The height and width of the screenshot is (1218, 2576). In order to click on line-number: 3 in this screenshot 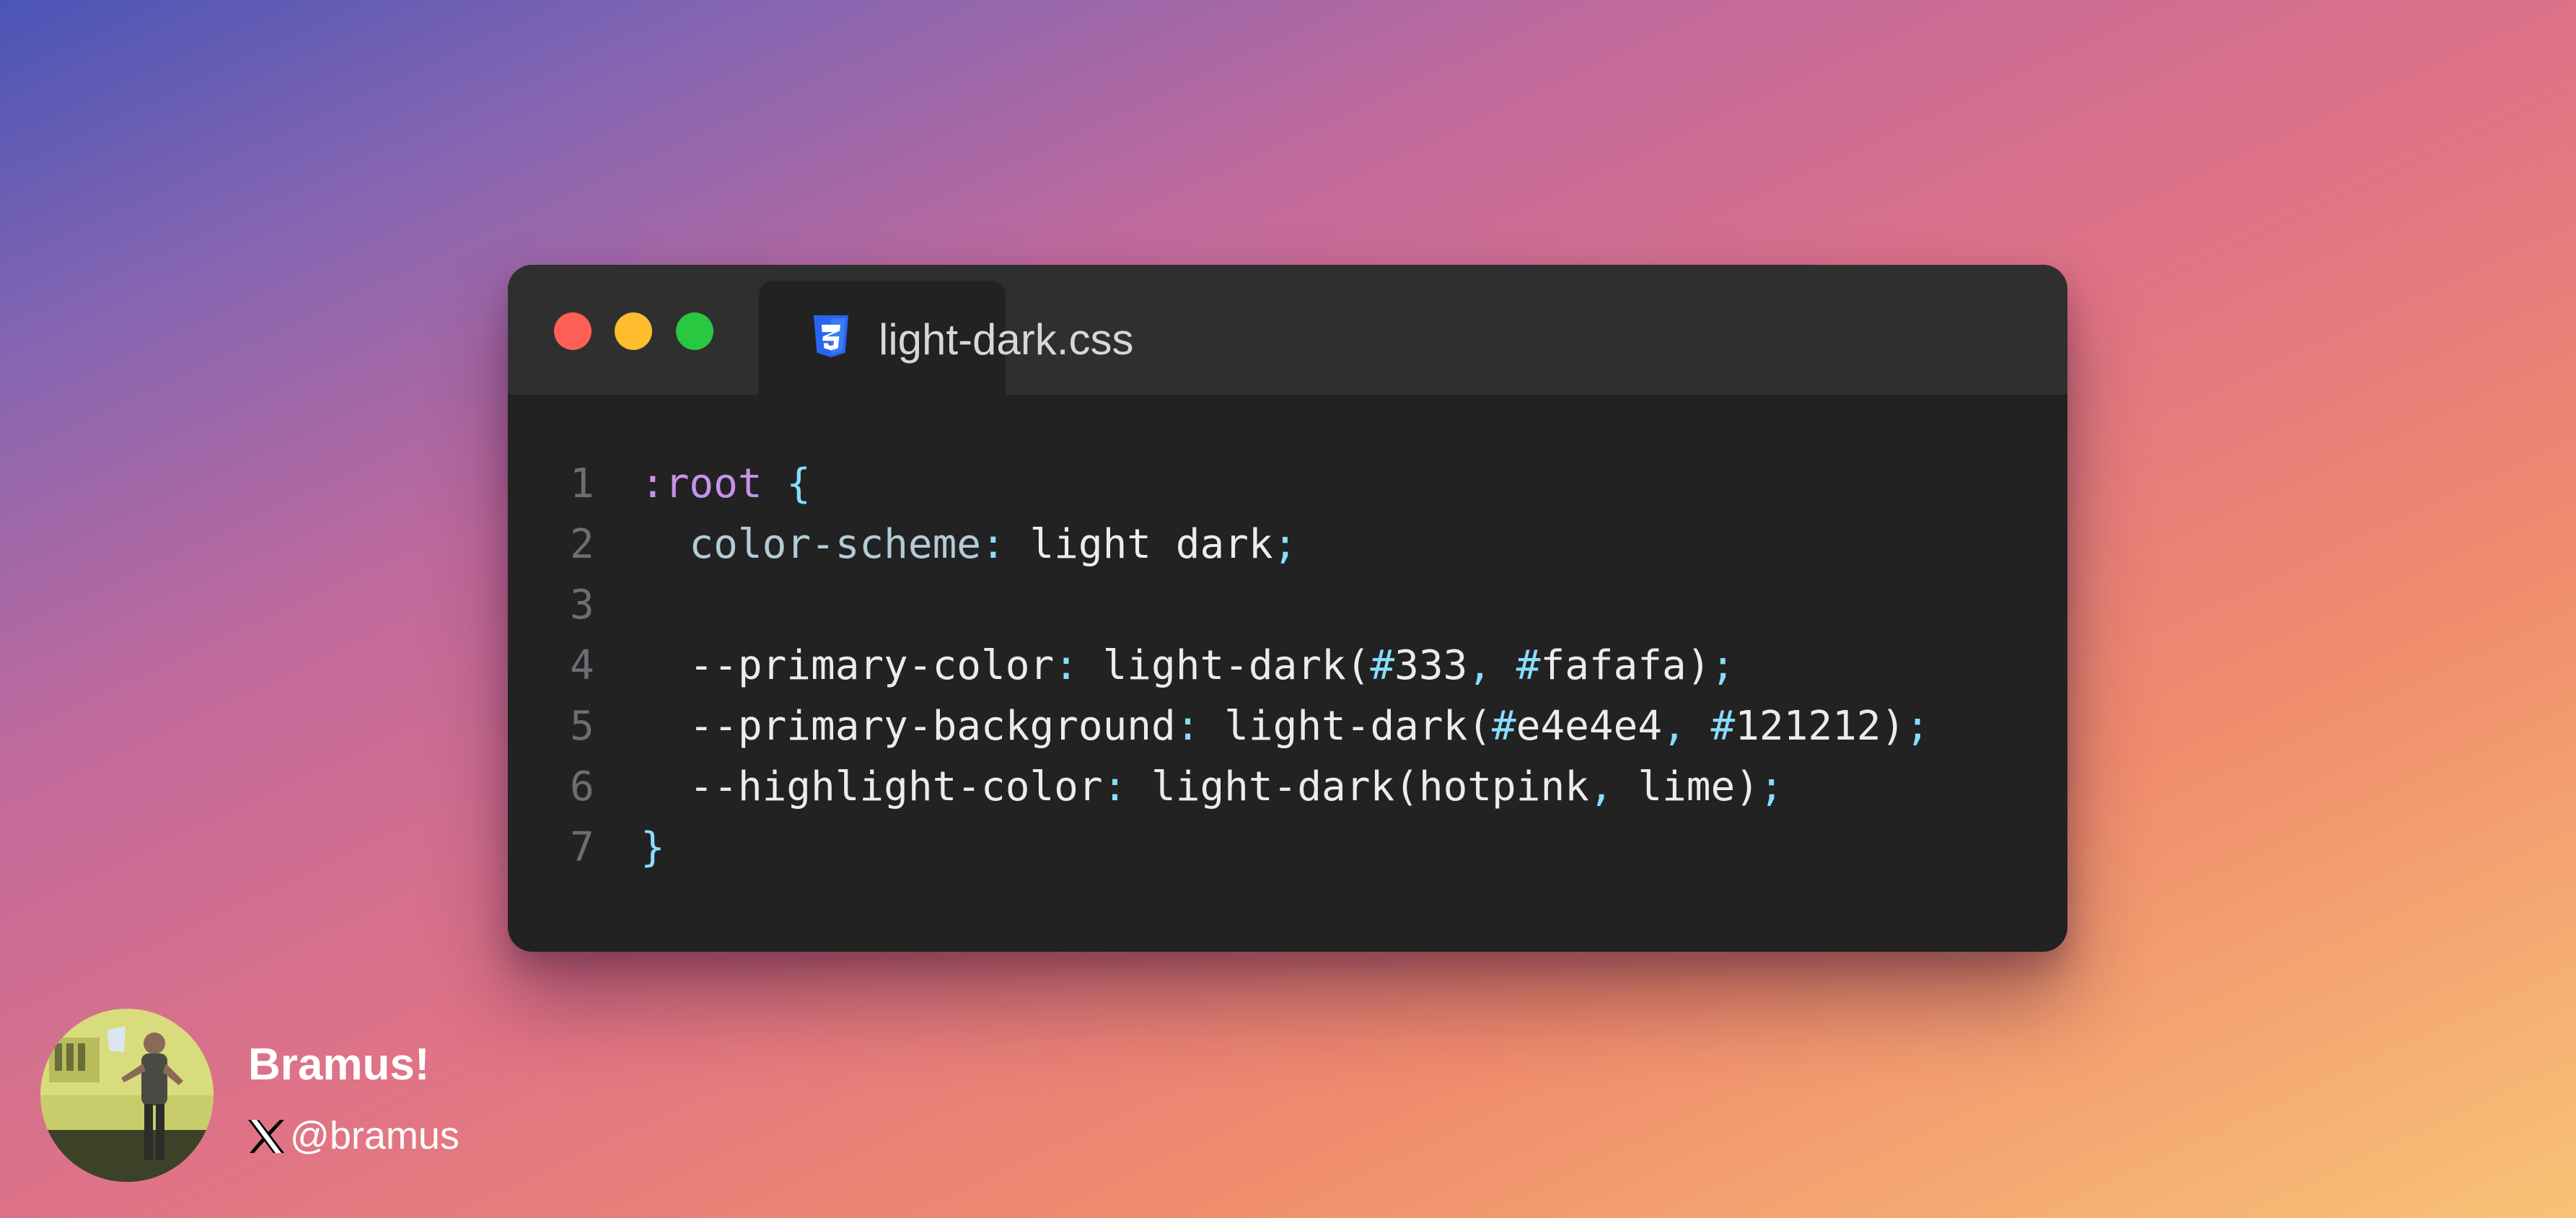, I will do `click(582, 605)`.